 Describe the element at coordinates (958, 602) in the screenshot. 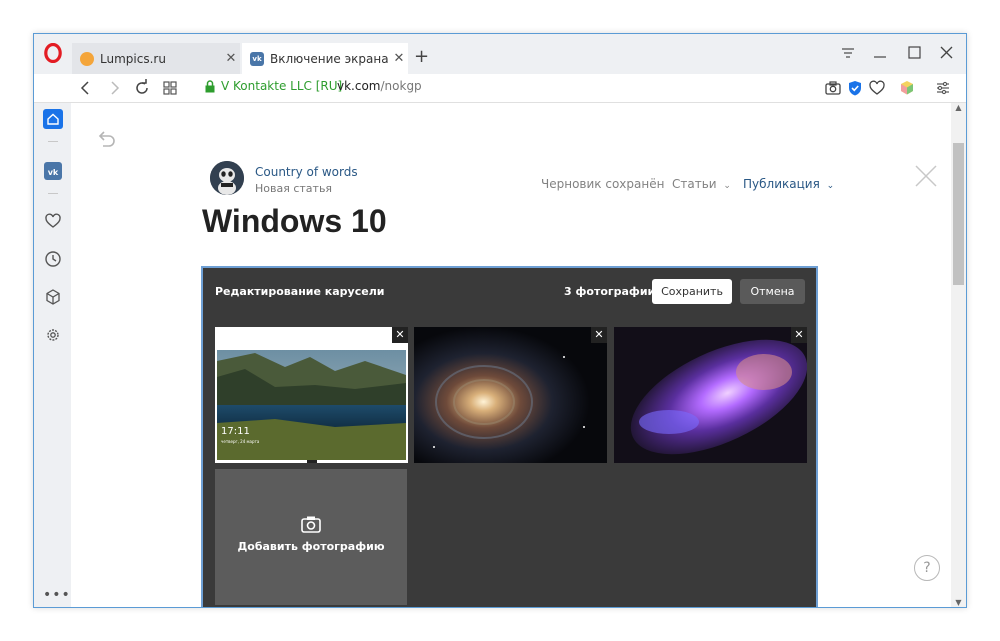

I see `scroll-down-icon: ▼` at that location.